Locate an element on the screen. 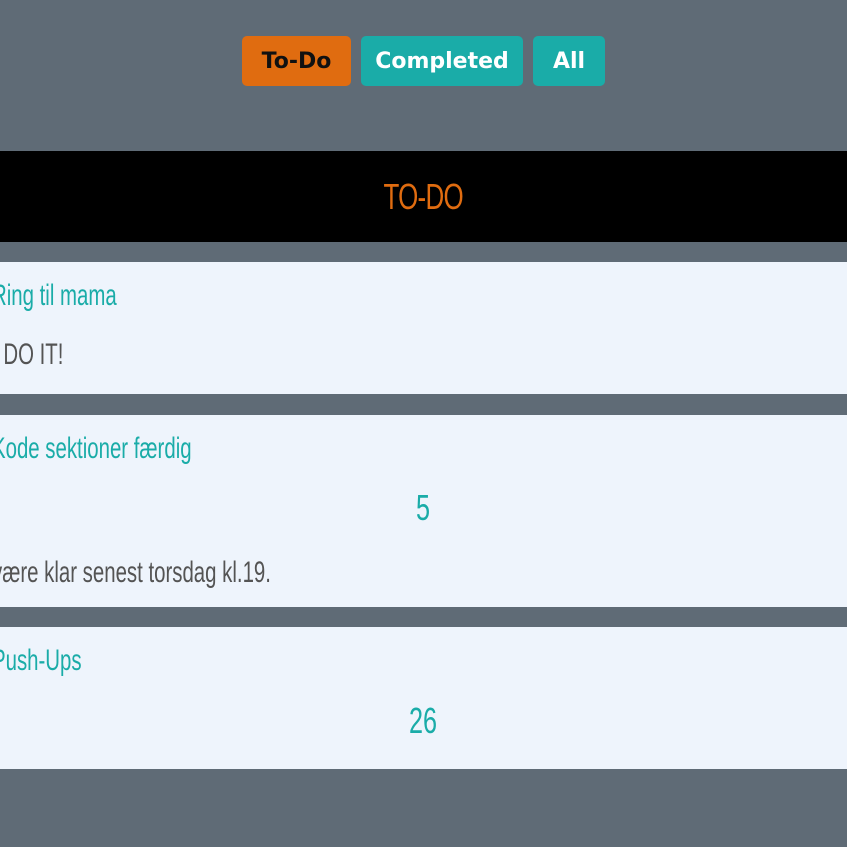 The image size is (847, 847). section-title: TO-DO is located at coordinates (423, 196).